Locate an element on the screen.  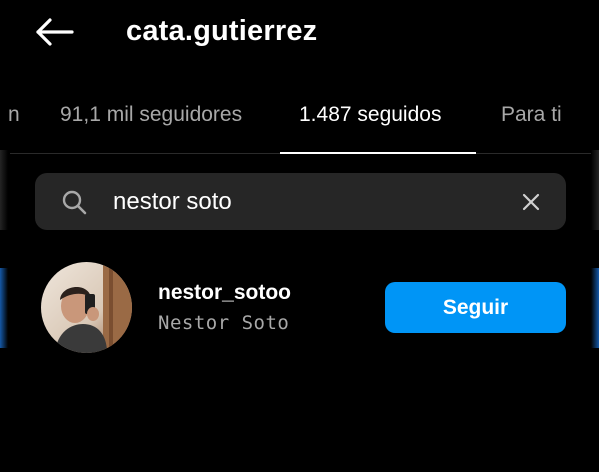
tab-previous-partial: n is located at coordinates (14, 115).